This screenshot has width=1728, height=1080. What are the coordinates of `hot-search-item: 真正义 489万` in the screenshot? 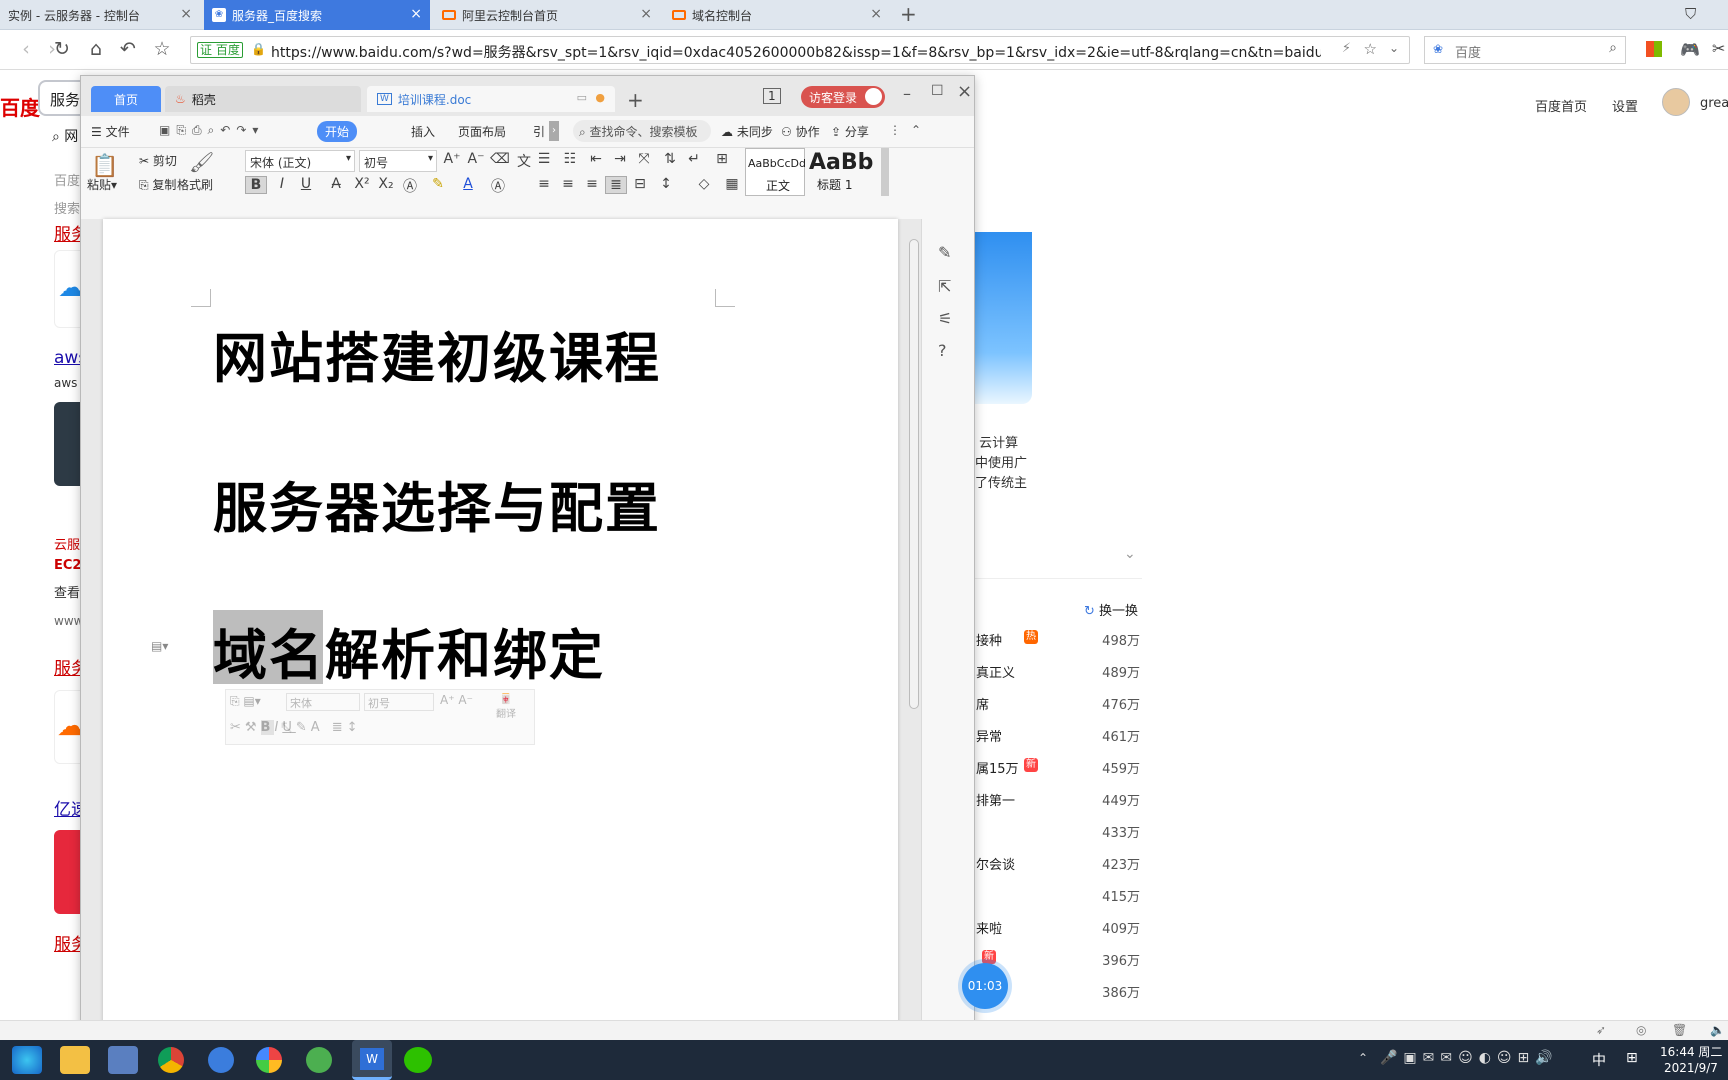 It's located at (1050, 673).